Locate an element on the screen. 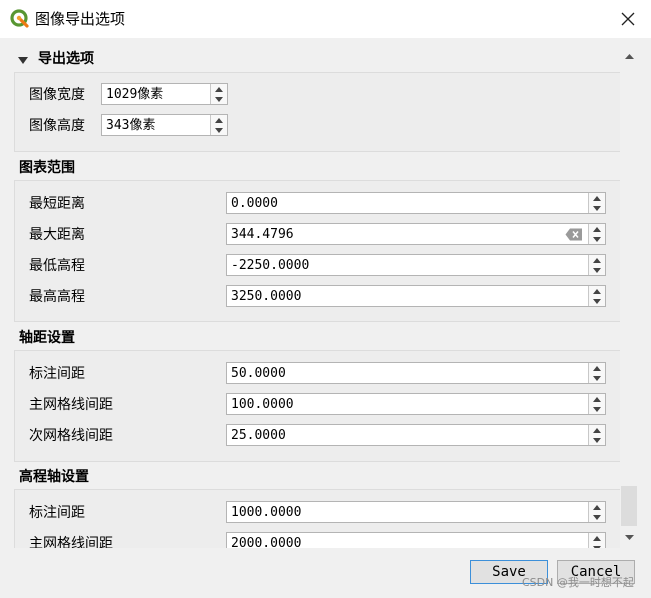 This screenshot has height=598, width=651. image-width-spinbox: 1029像素 is located at coordinates (164, 94).